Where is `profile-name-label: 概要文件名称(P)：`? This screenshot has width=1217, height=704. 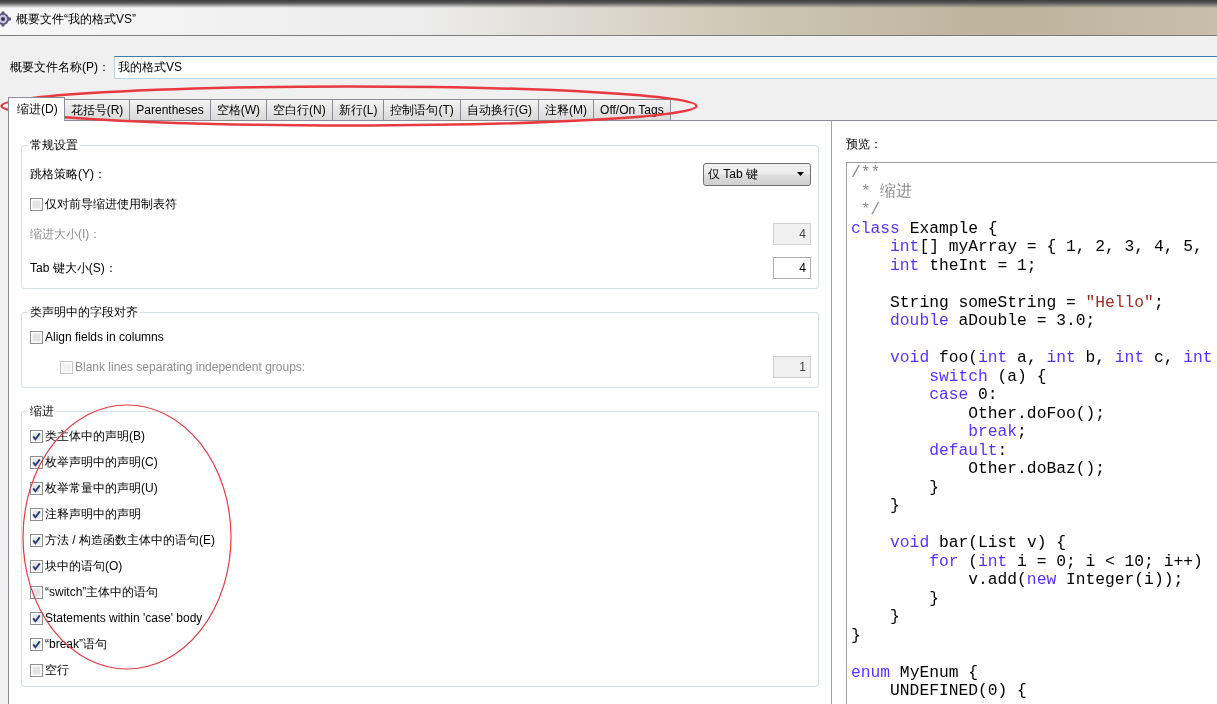 profile-name-label: 概要文件名称(P)： is located at coordinates (60, 67).